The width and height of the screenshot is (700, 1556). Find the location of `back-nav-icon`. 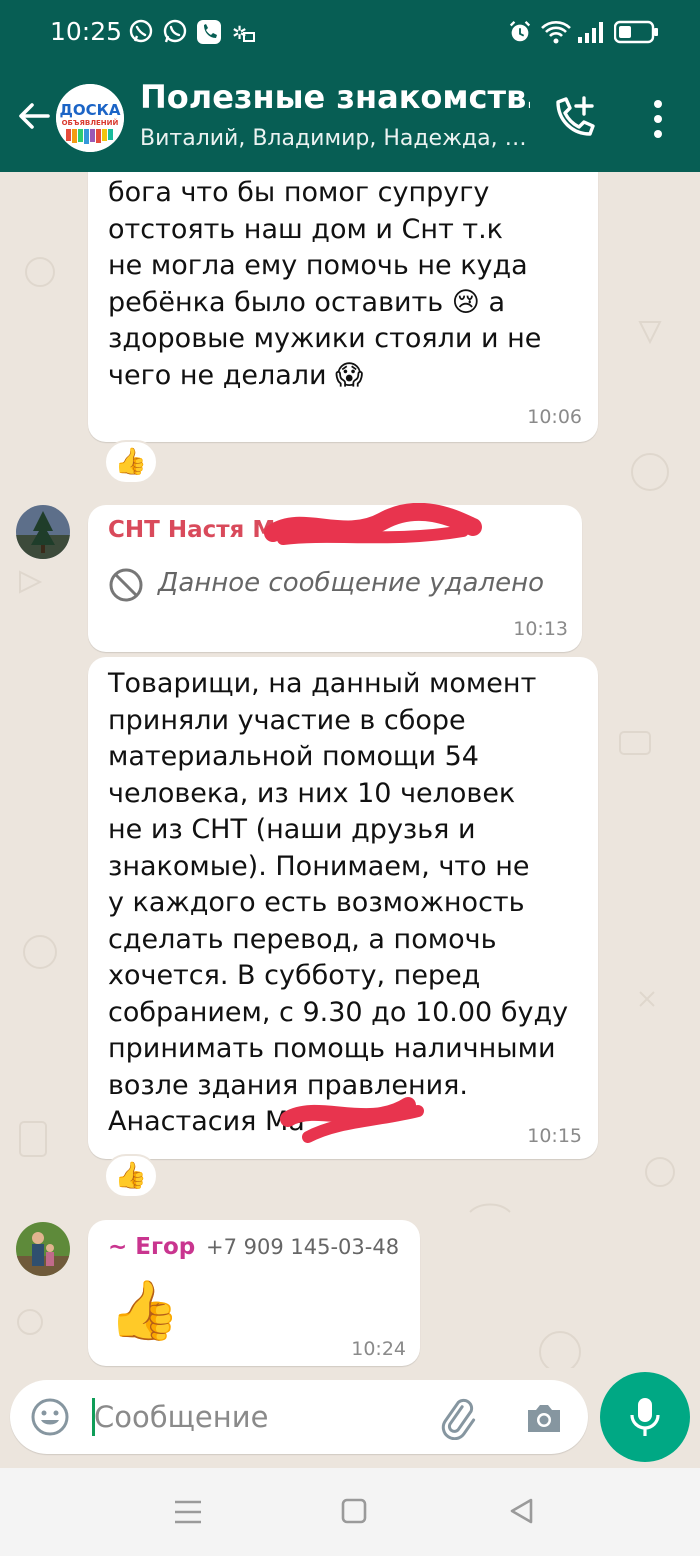

back-nav-icon is located at coordinates (522, 1512).